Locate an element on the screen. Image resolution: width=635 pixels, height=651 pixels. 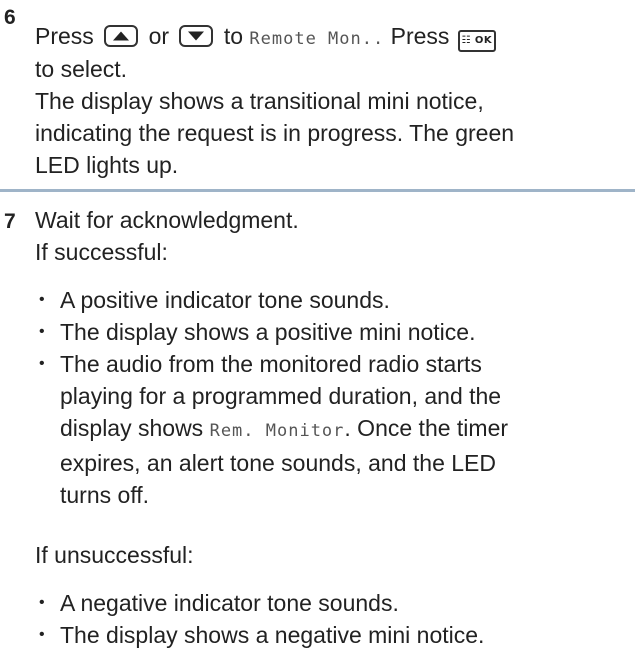
display-text-remote-mon: Remote Mon.. is located at coordinates (317, 39).